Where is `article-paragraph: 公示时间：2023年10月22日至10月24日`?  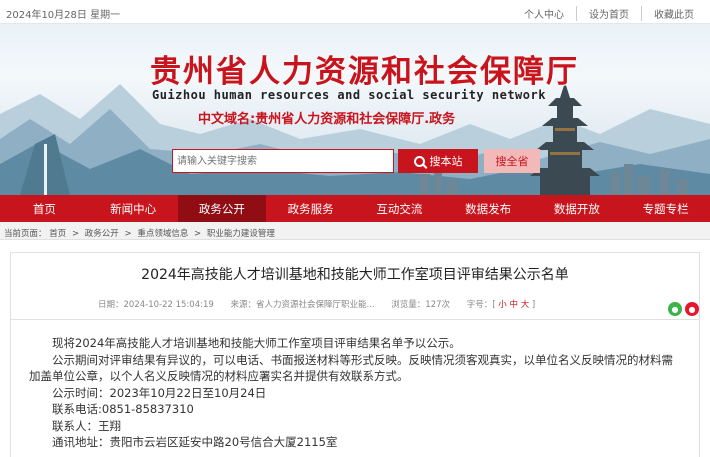
article-paragraph: 公示时间：2023年10月22日至10月24日 is located at coordinates (159, 392).